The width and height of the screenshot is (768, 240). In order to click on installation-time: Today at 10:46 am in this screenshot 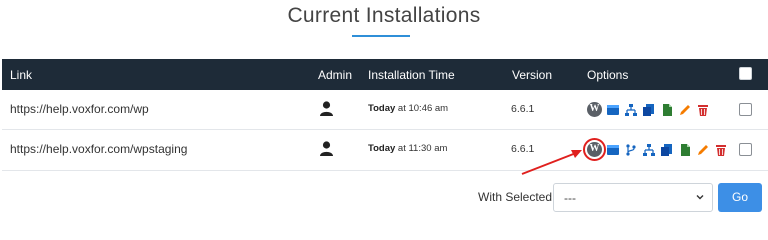, I will do `click(408, 108)`.